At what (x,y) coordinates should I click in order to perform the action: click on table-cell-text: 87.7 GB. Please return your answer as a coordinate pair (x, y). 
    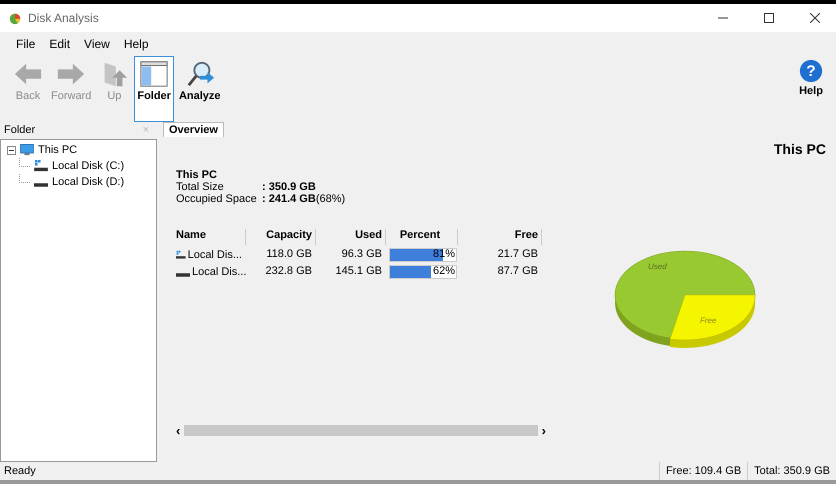
    Looking at the image, I should click on (517, 272).